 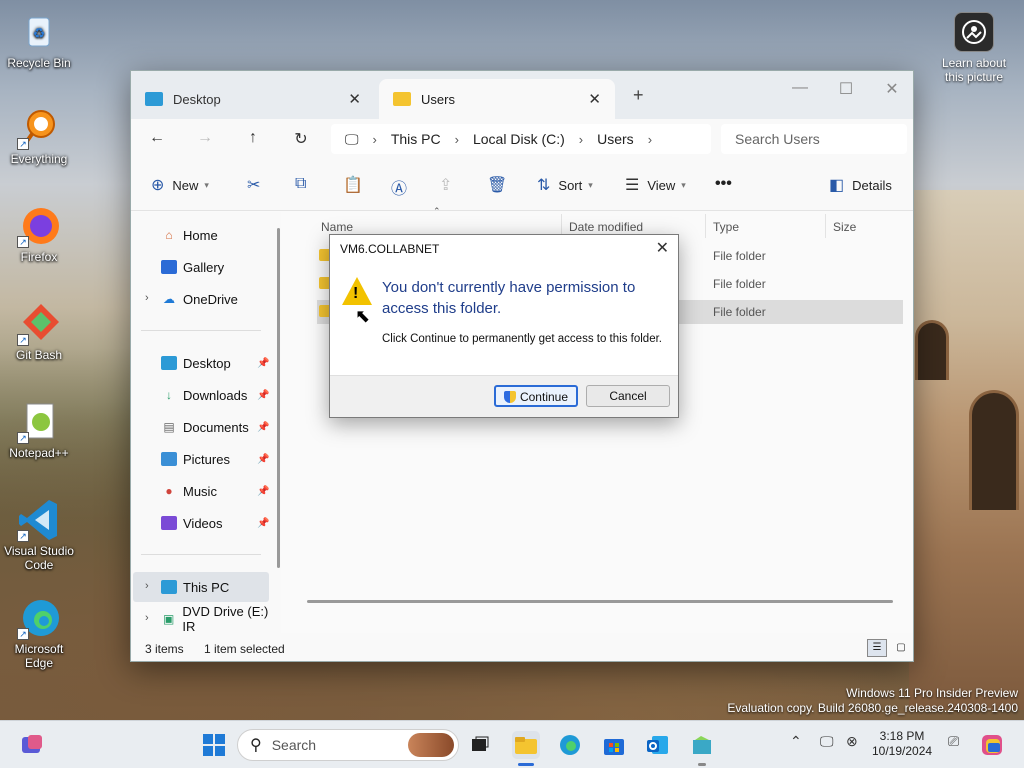 I want to click on store-icon, so click(x=614, y=745).